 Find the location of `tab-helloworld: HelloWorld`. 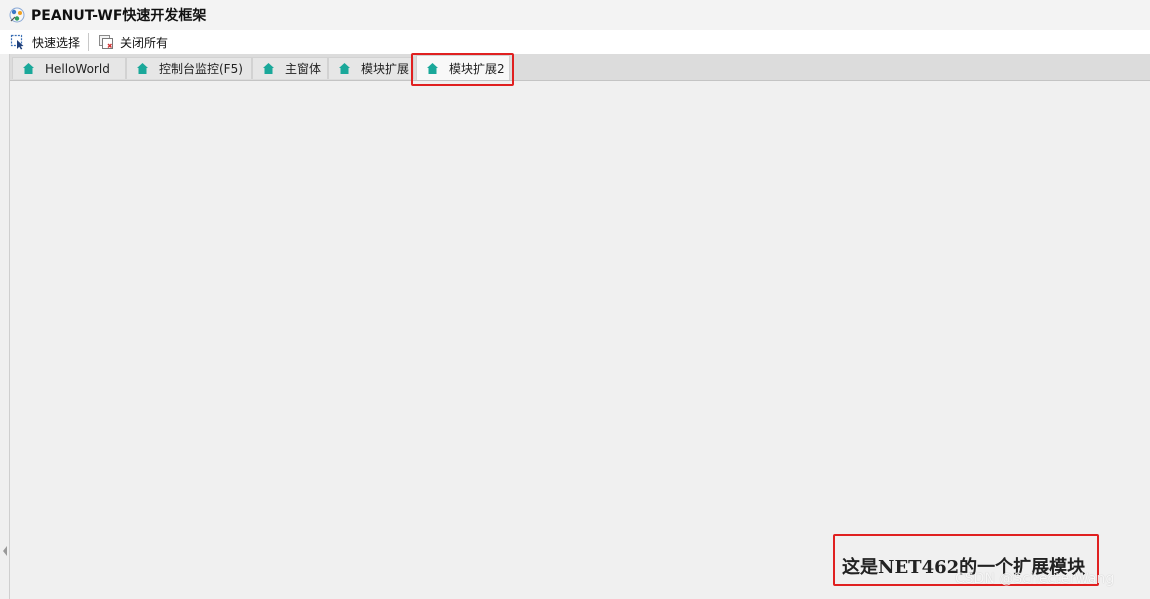

tab-helloworld: HelloWorld is located at coordinates (69, 68).